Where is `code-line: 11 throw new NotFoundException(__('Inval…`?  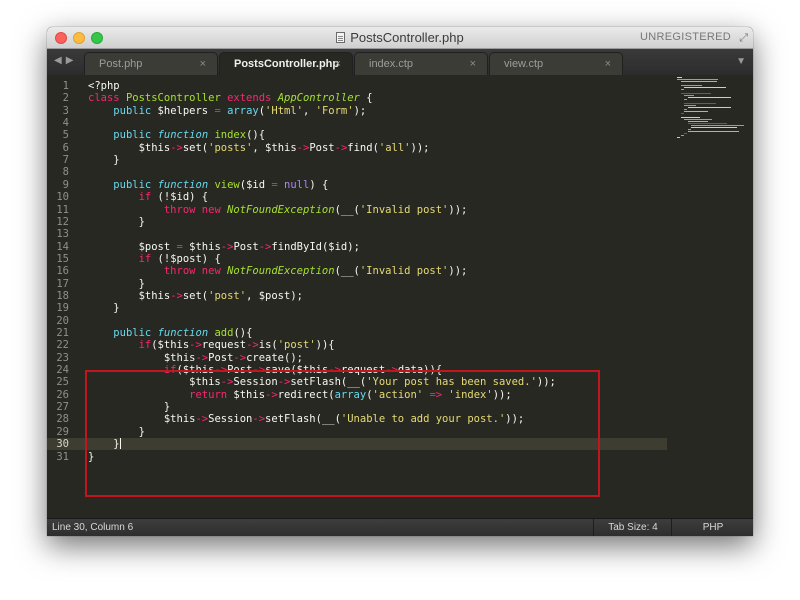
code-line: 11 throw new NotFoundException(__('Inval… is located at coordinates (357, 210).